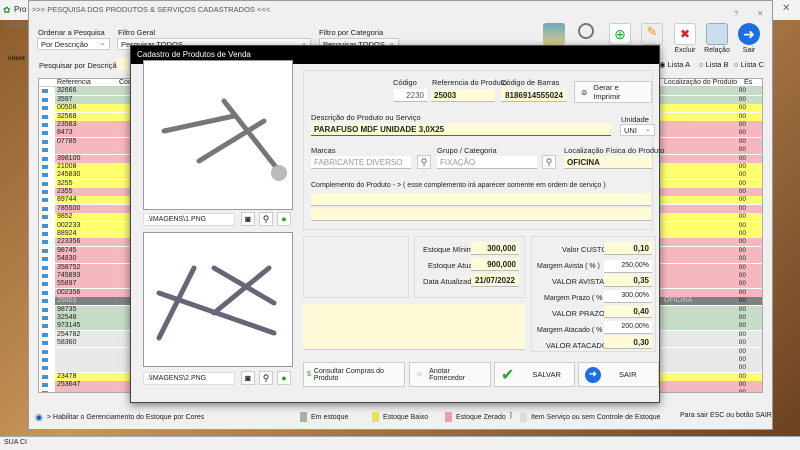 The width and height of the screenshot is (800, 450). Describe the element at coordinates (495, 264) in the screenshot. I see `current-stock-field: 900,000` at that location.